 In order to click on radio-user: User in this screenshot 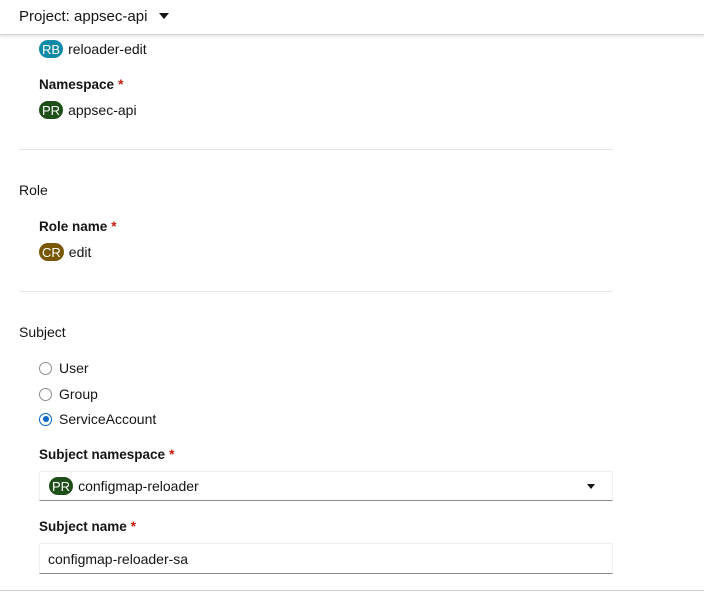, I will do `click(64, 368)`.